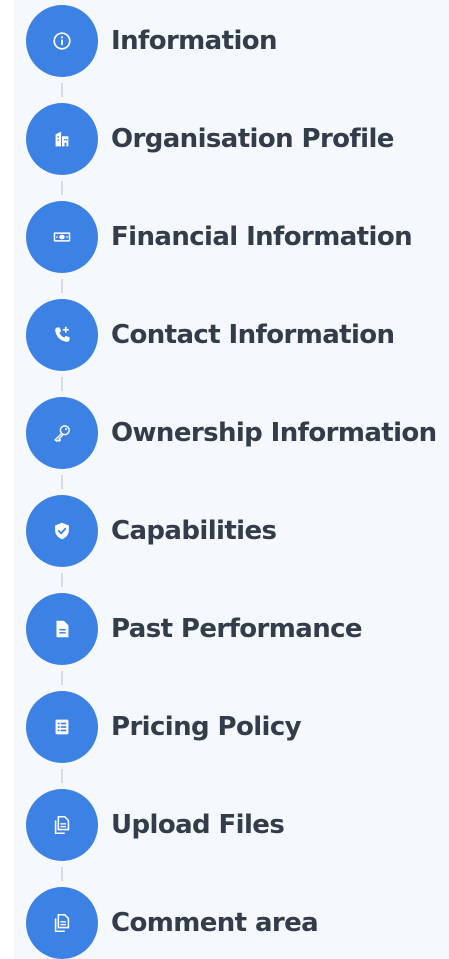  I want to click on step-label: Pricing Policy, so click(206, 727).